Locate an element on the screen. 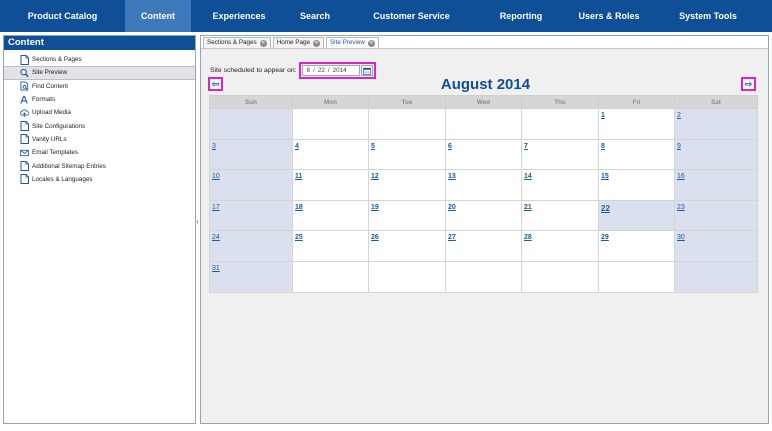 The image size is (772, 431). calendar-day-cell: 30 is located at coordinates (716, 246).